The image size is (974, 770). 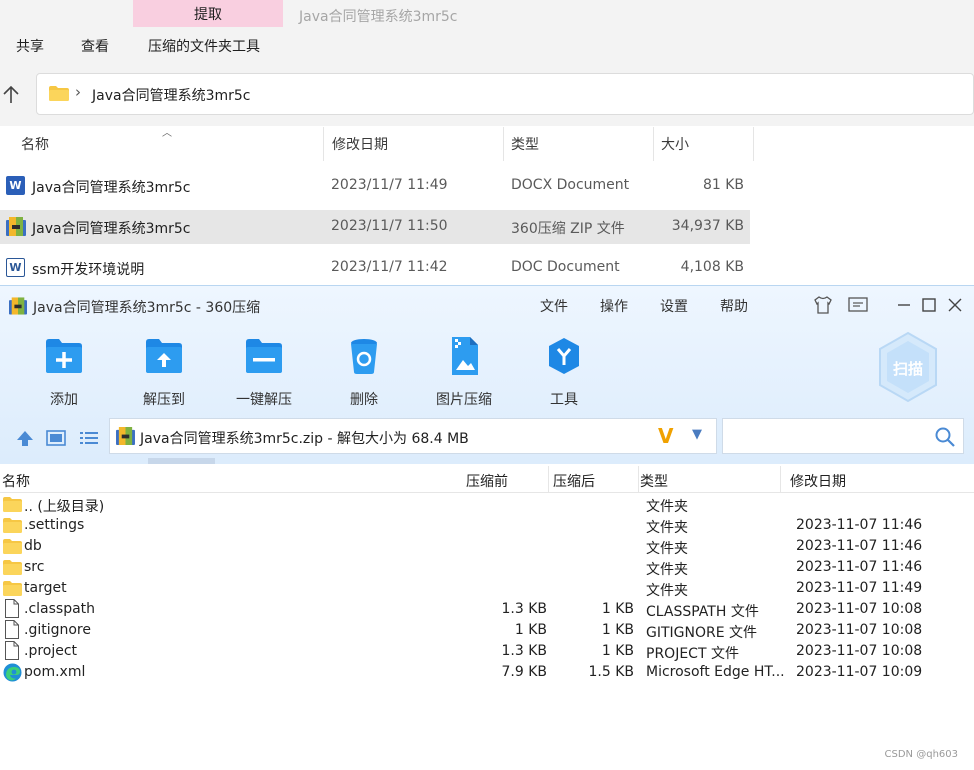 What do you see at coordinates (181, 461) in the screenshot?
I see `toolbar-scroll-indicator` at bounding box center [181, 461].